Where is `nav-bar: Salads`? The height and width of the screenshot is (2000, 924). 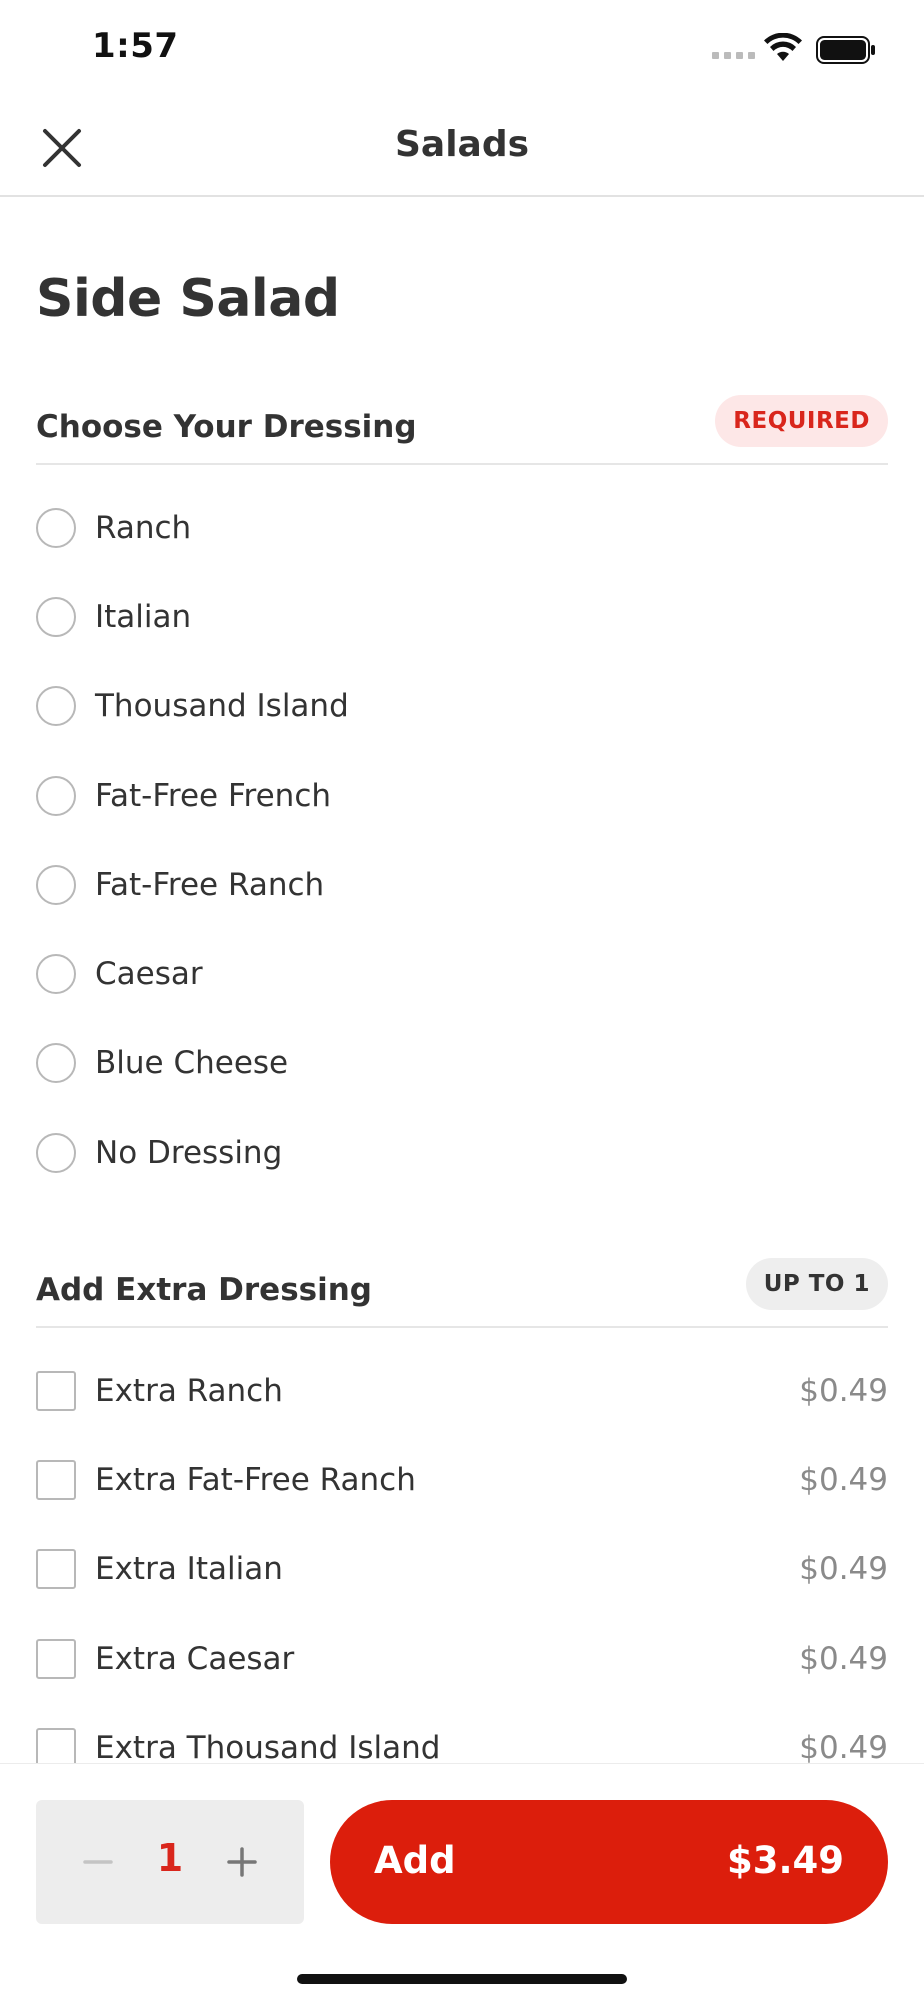
nav-bar: Salads is located at coordinates (462, 148).